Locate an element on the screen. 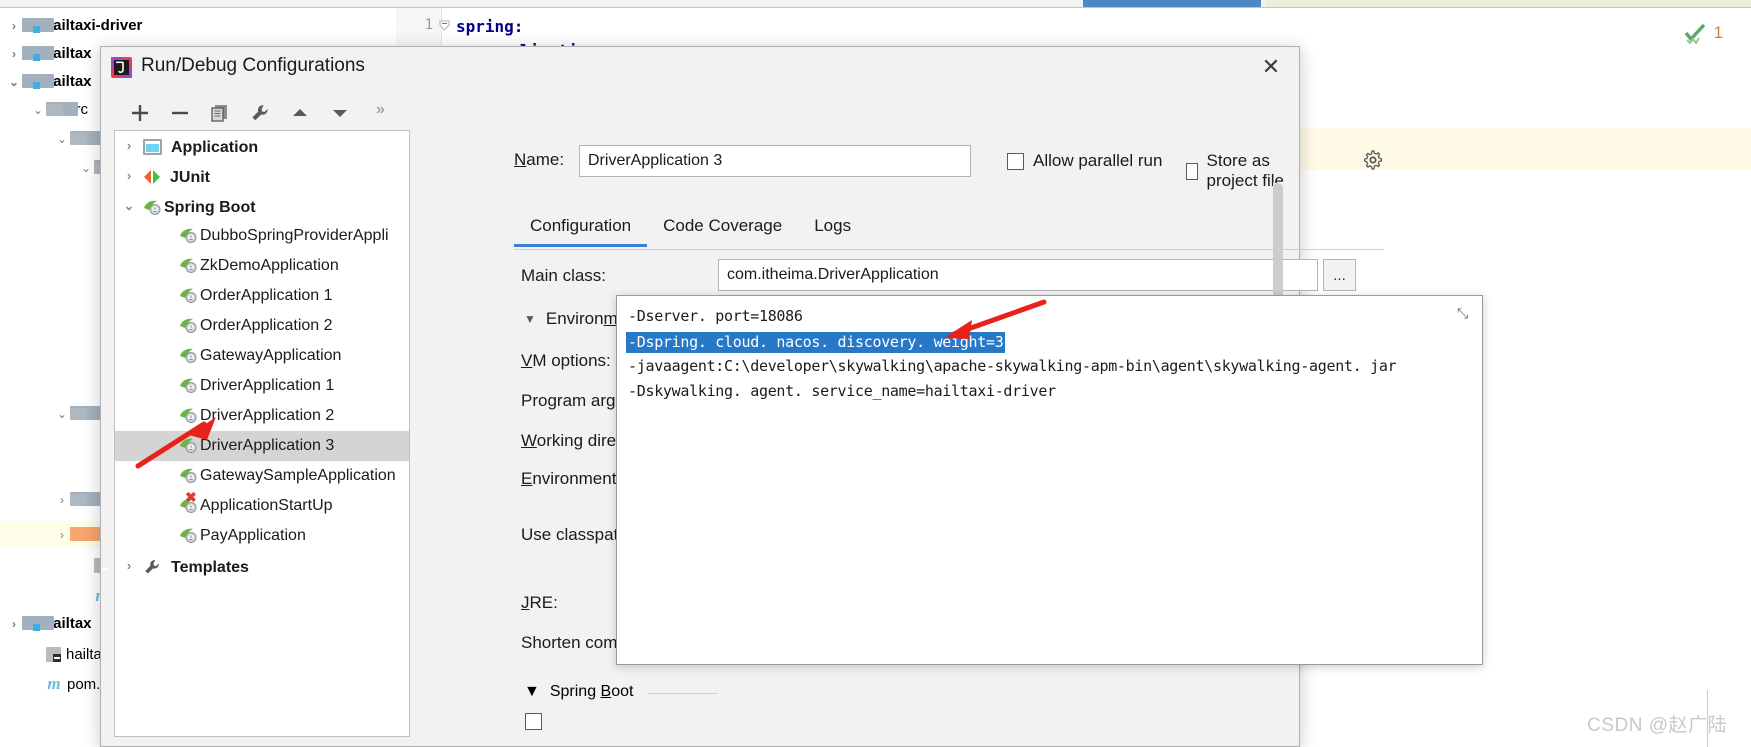  configurations-toolbar is located at coordinates (258, 113).